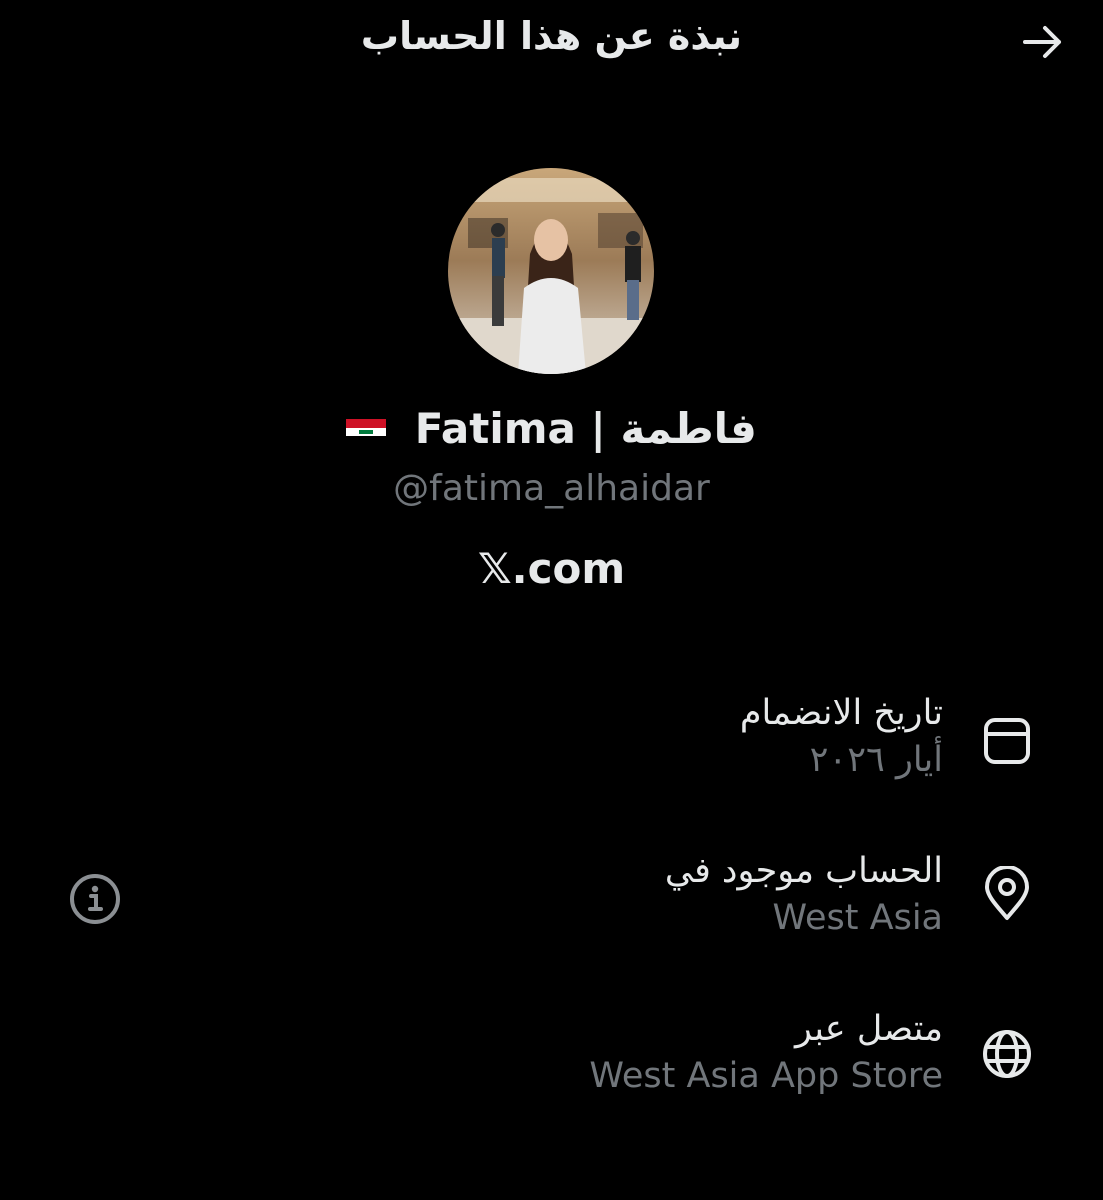  I want to click on globe-icon, so click(1007, 1054).